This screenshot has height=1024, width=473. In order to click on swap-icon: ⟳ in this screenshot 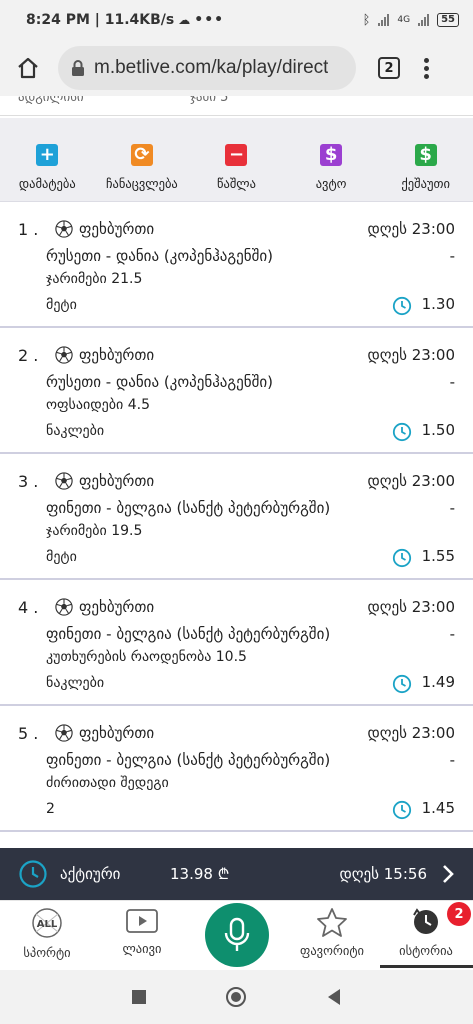, I will do `click(141, 155)`.